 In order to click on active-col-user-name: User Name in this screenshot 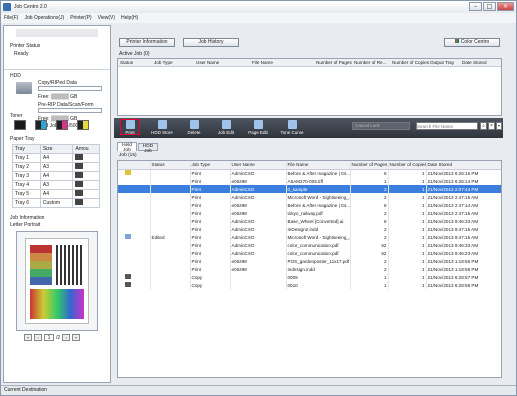, I will do `click(224, 62)`.